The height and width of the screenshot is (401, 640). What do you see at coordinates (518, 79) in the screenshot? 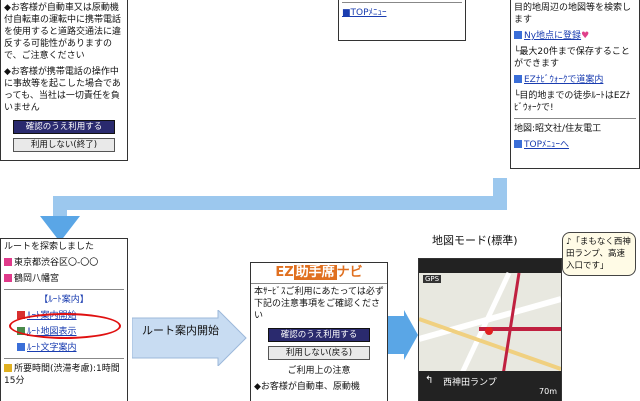
I see `navi-icon` at bounding box center [518, 79].